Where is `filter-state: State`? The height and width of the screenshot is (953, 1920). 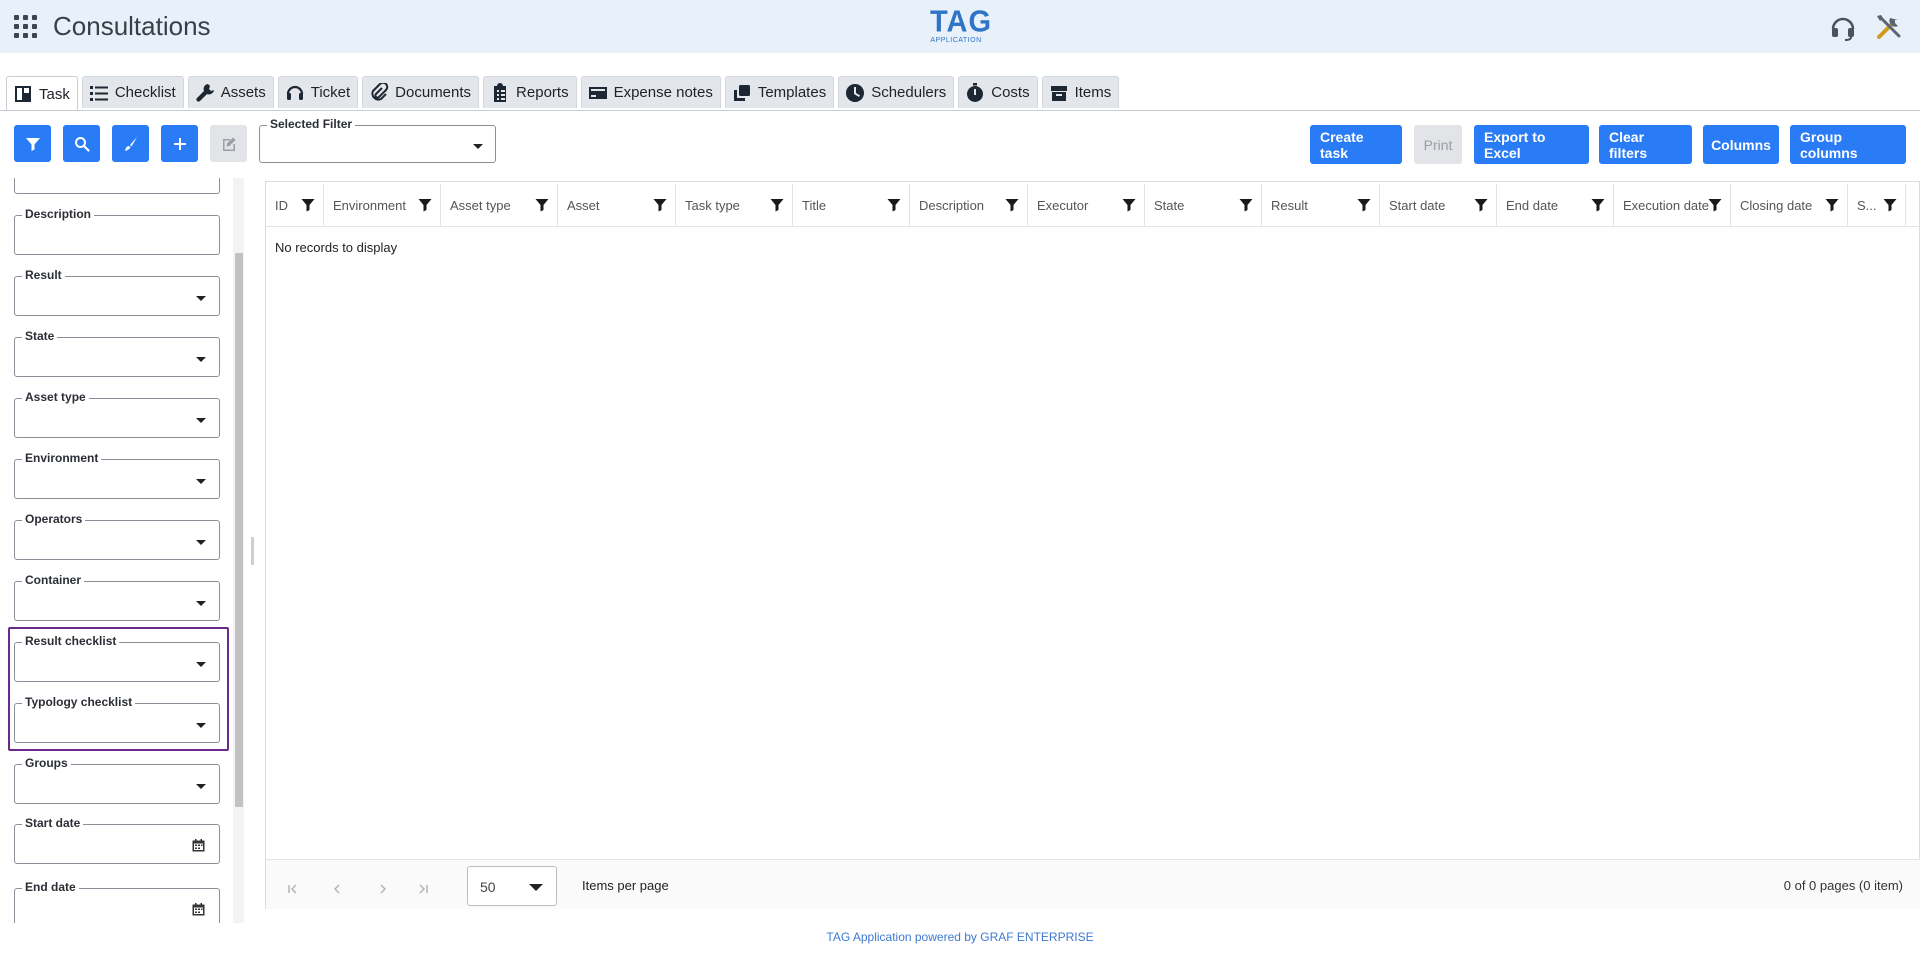
filter-state: State is located at coordinates (117, 353).